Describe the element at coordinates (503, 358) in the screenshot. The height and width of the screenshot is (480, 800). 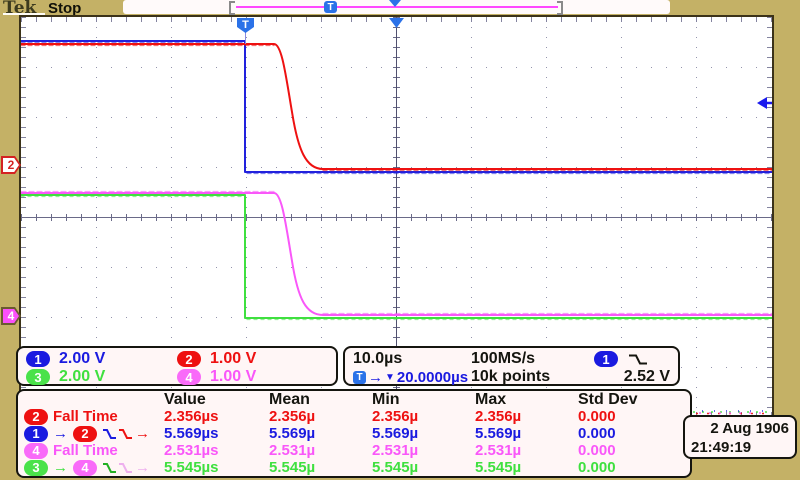
I see `sample-rate: 100MS/s` at that location.